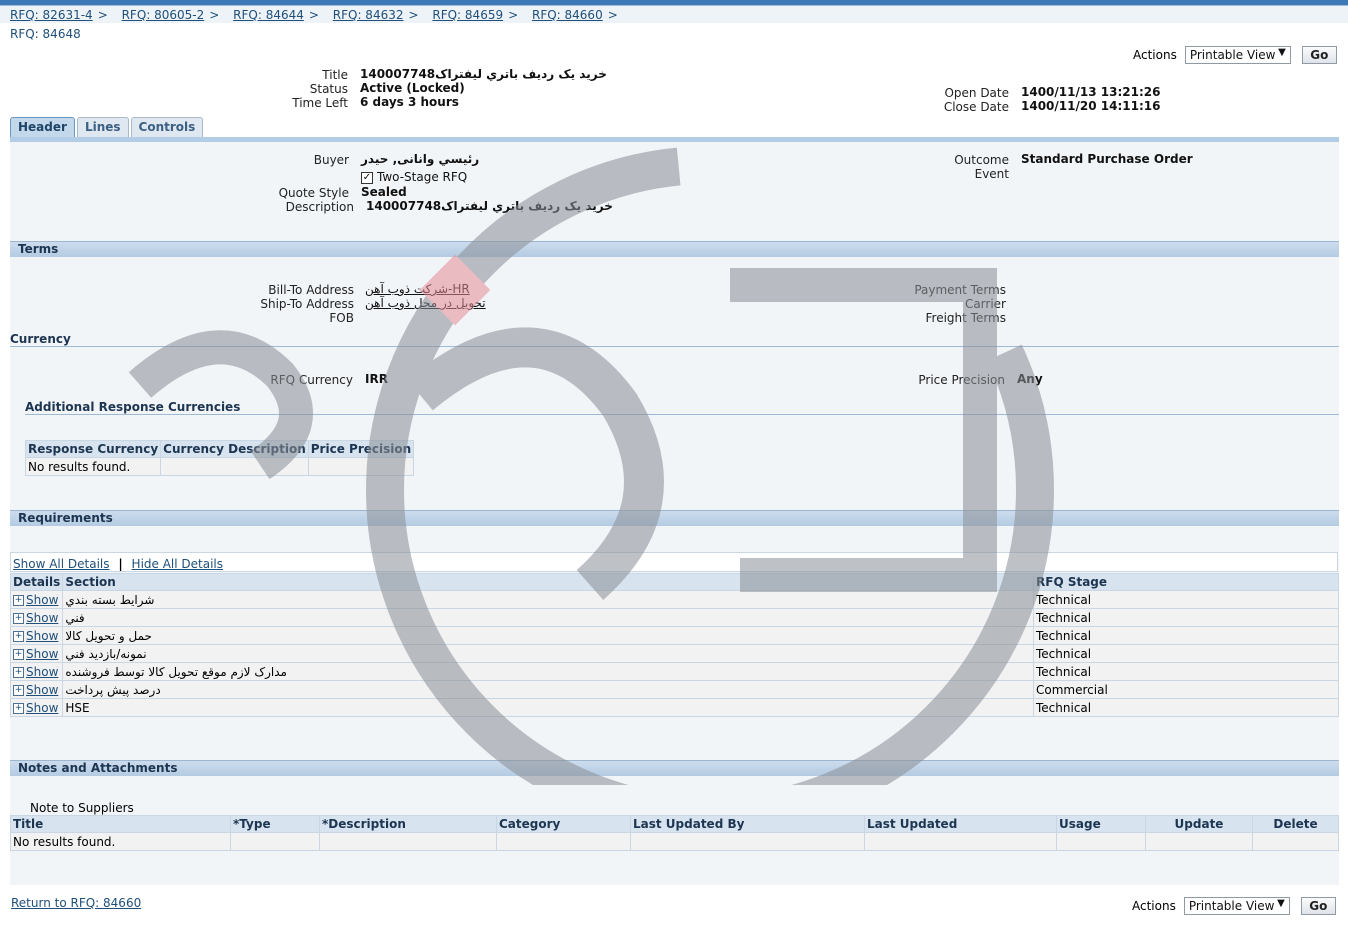 The height and width of the screenshot is (927, 1348). I want to click on outcome-value: Standard Purchase Order, so click(1107, 159).